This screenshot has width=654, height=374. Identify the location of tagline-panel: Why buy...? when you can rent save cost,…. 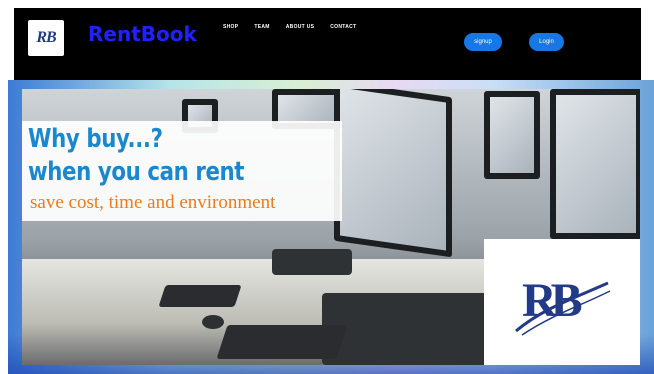
(182, 171).